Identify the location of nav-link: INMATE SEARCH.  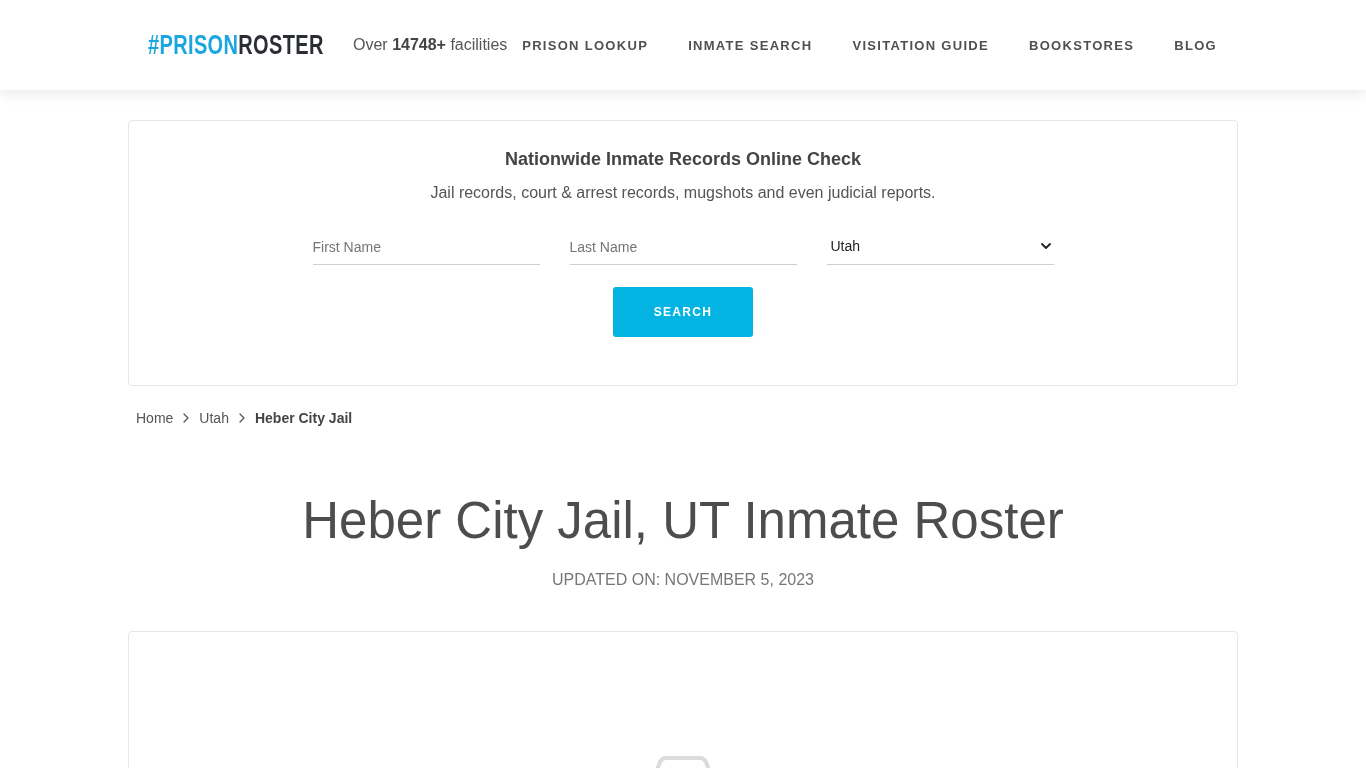
(750, 45).